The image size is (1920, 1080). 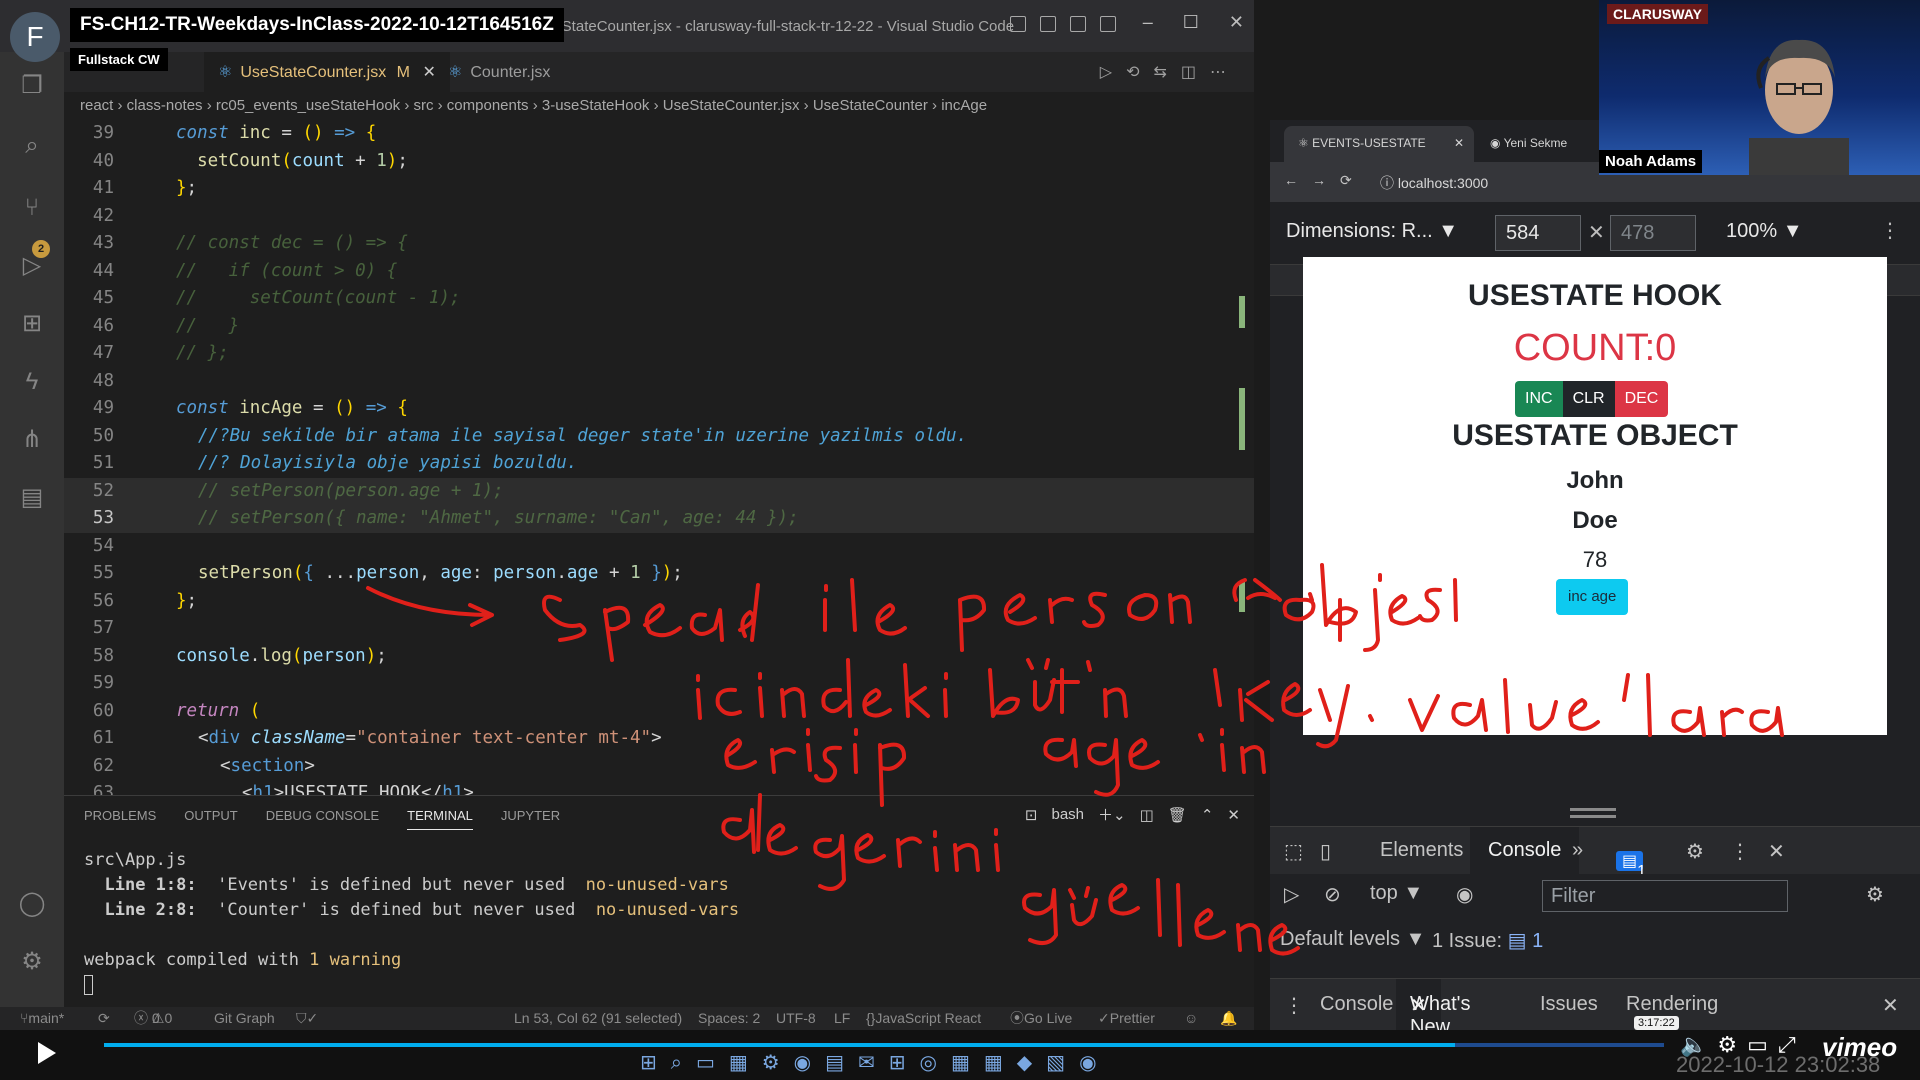 What do you see at coordinates (1464, 894) in the screenshot?
I see `live-expression-icon: ◉` at bounding box center [1464, 894].